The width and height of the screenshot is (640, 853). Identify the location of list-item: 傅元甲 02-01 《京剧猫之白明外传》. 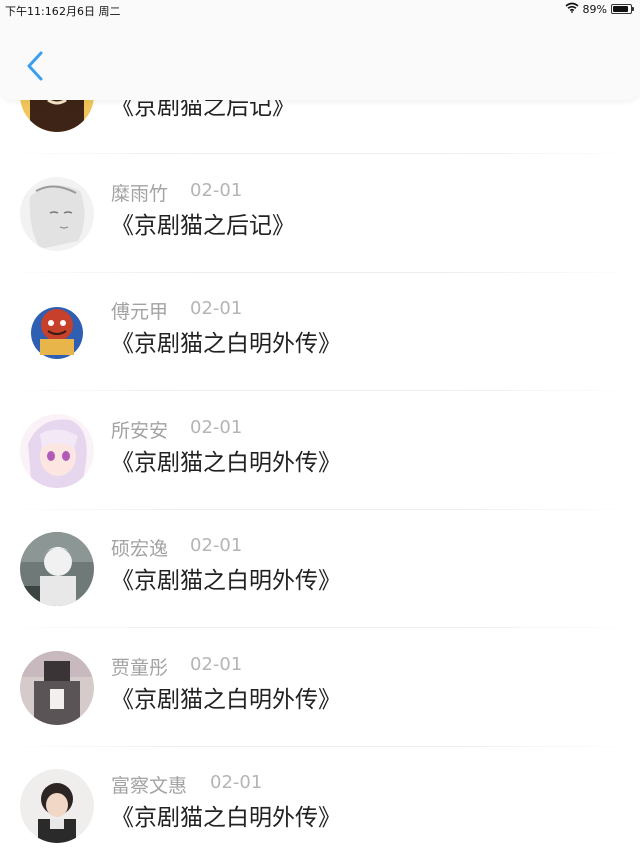
(320, 332).